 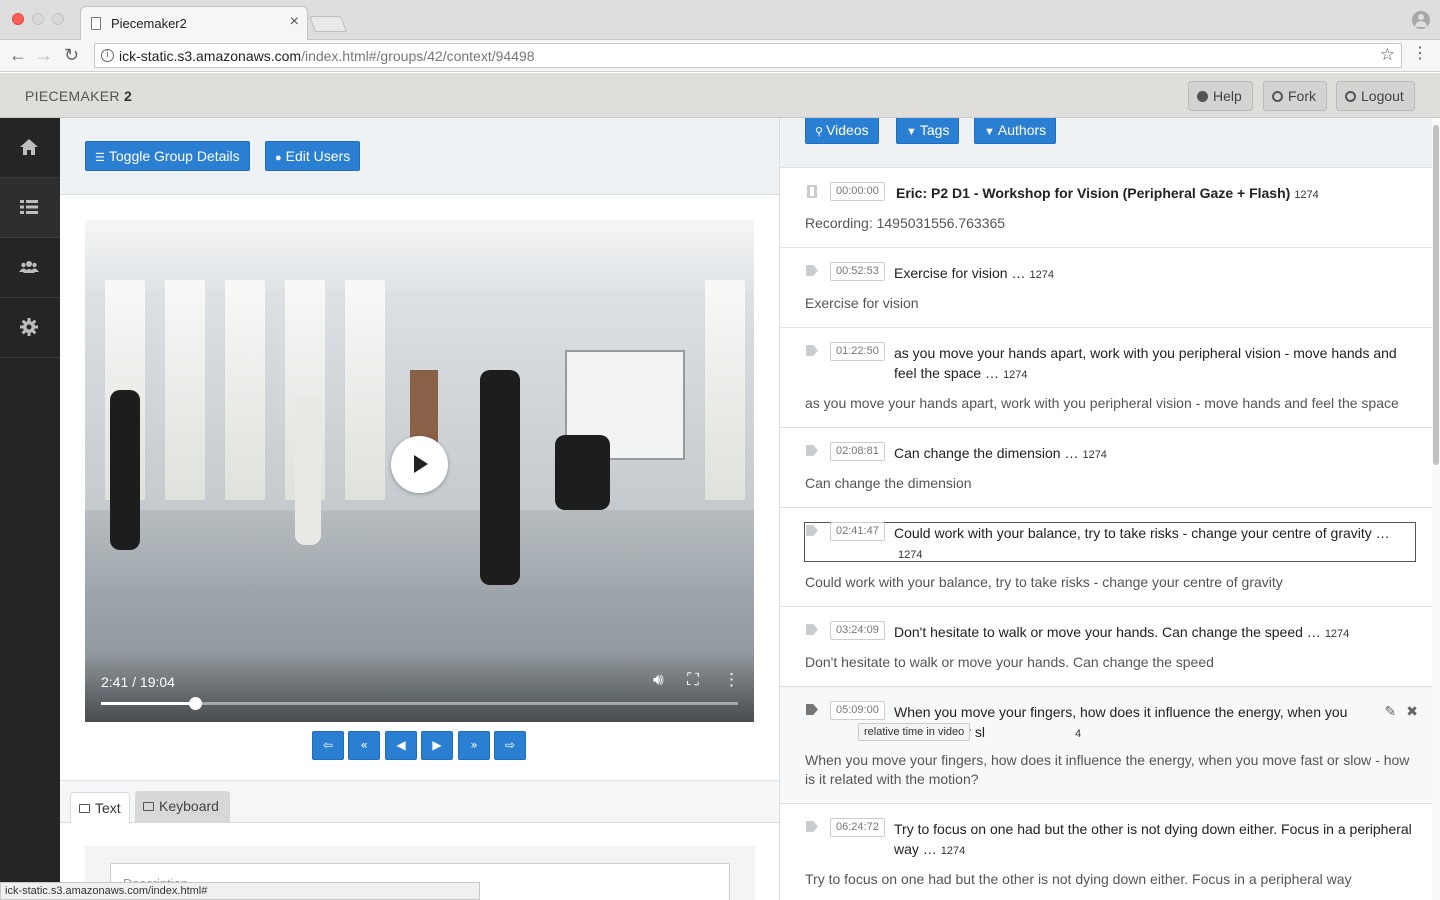 What do you see at coordinates (857, 630) in the screenshot?
I see `entry-time: 03:24:09` at bounding box center [857, 630].